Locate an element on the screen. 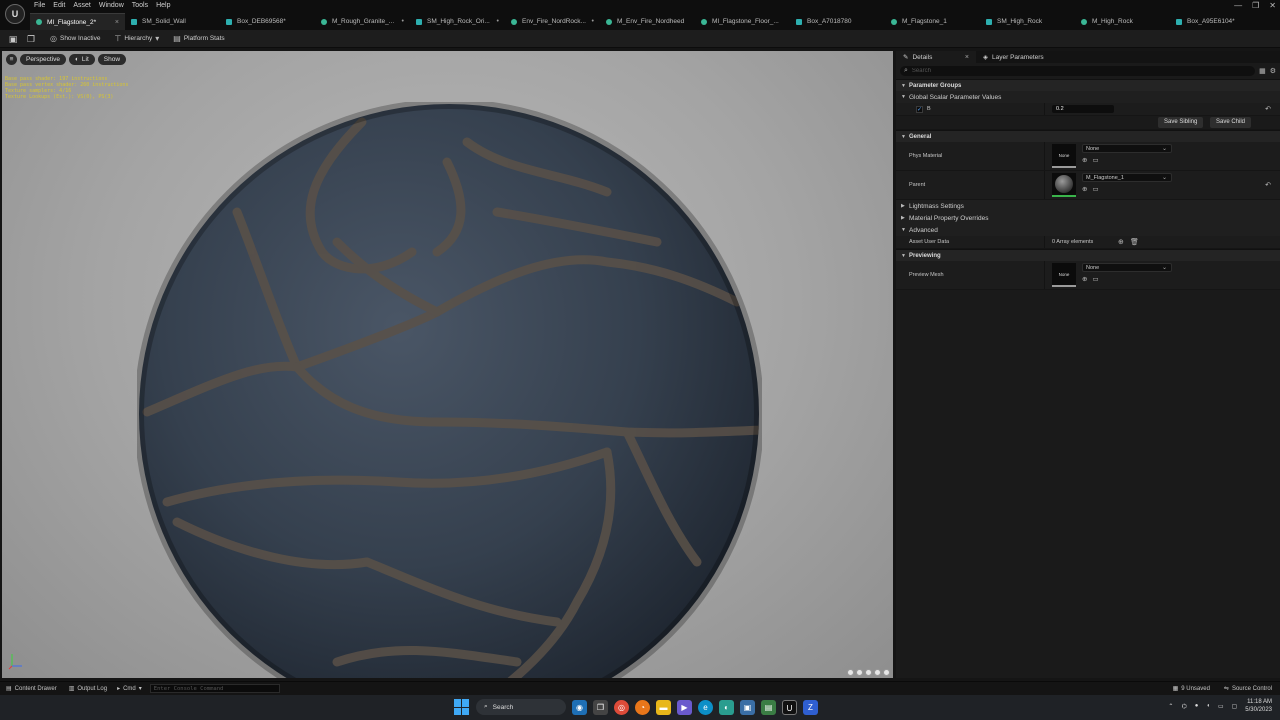  close-icon: ✕ is located at coordinates (1272, 5).